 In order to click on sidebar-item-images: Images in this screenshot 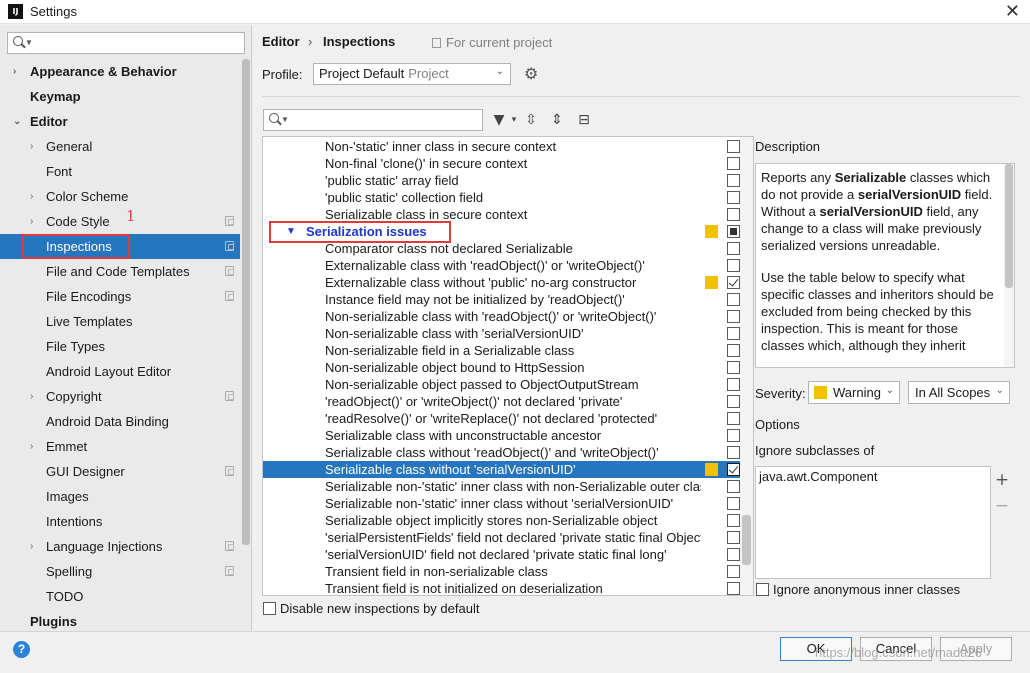, I will do `click(120, 496)`.